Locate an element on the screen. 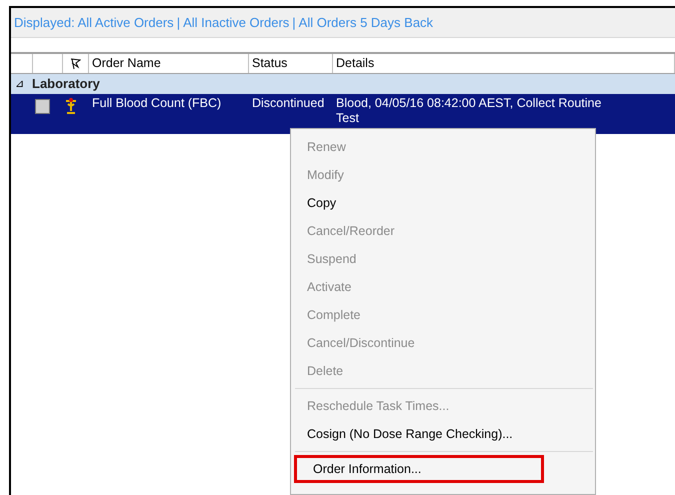  column-header: Status is located at coordinates (291, 63).